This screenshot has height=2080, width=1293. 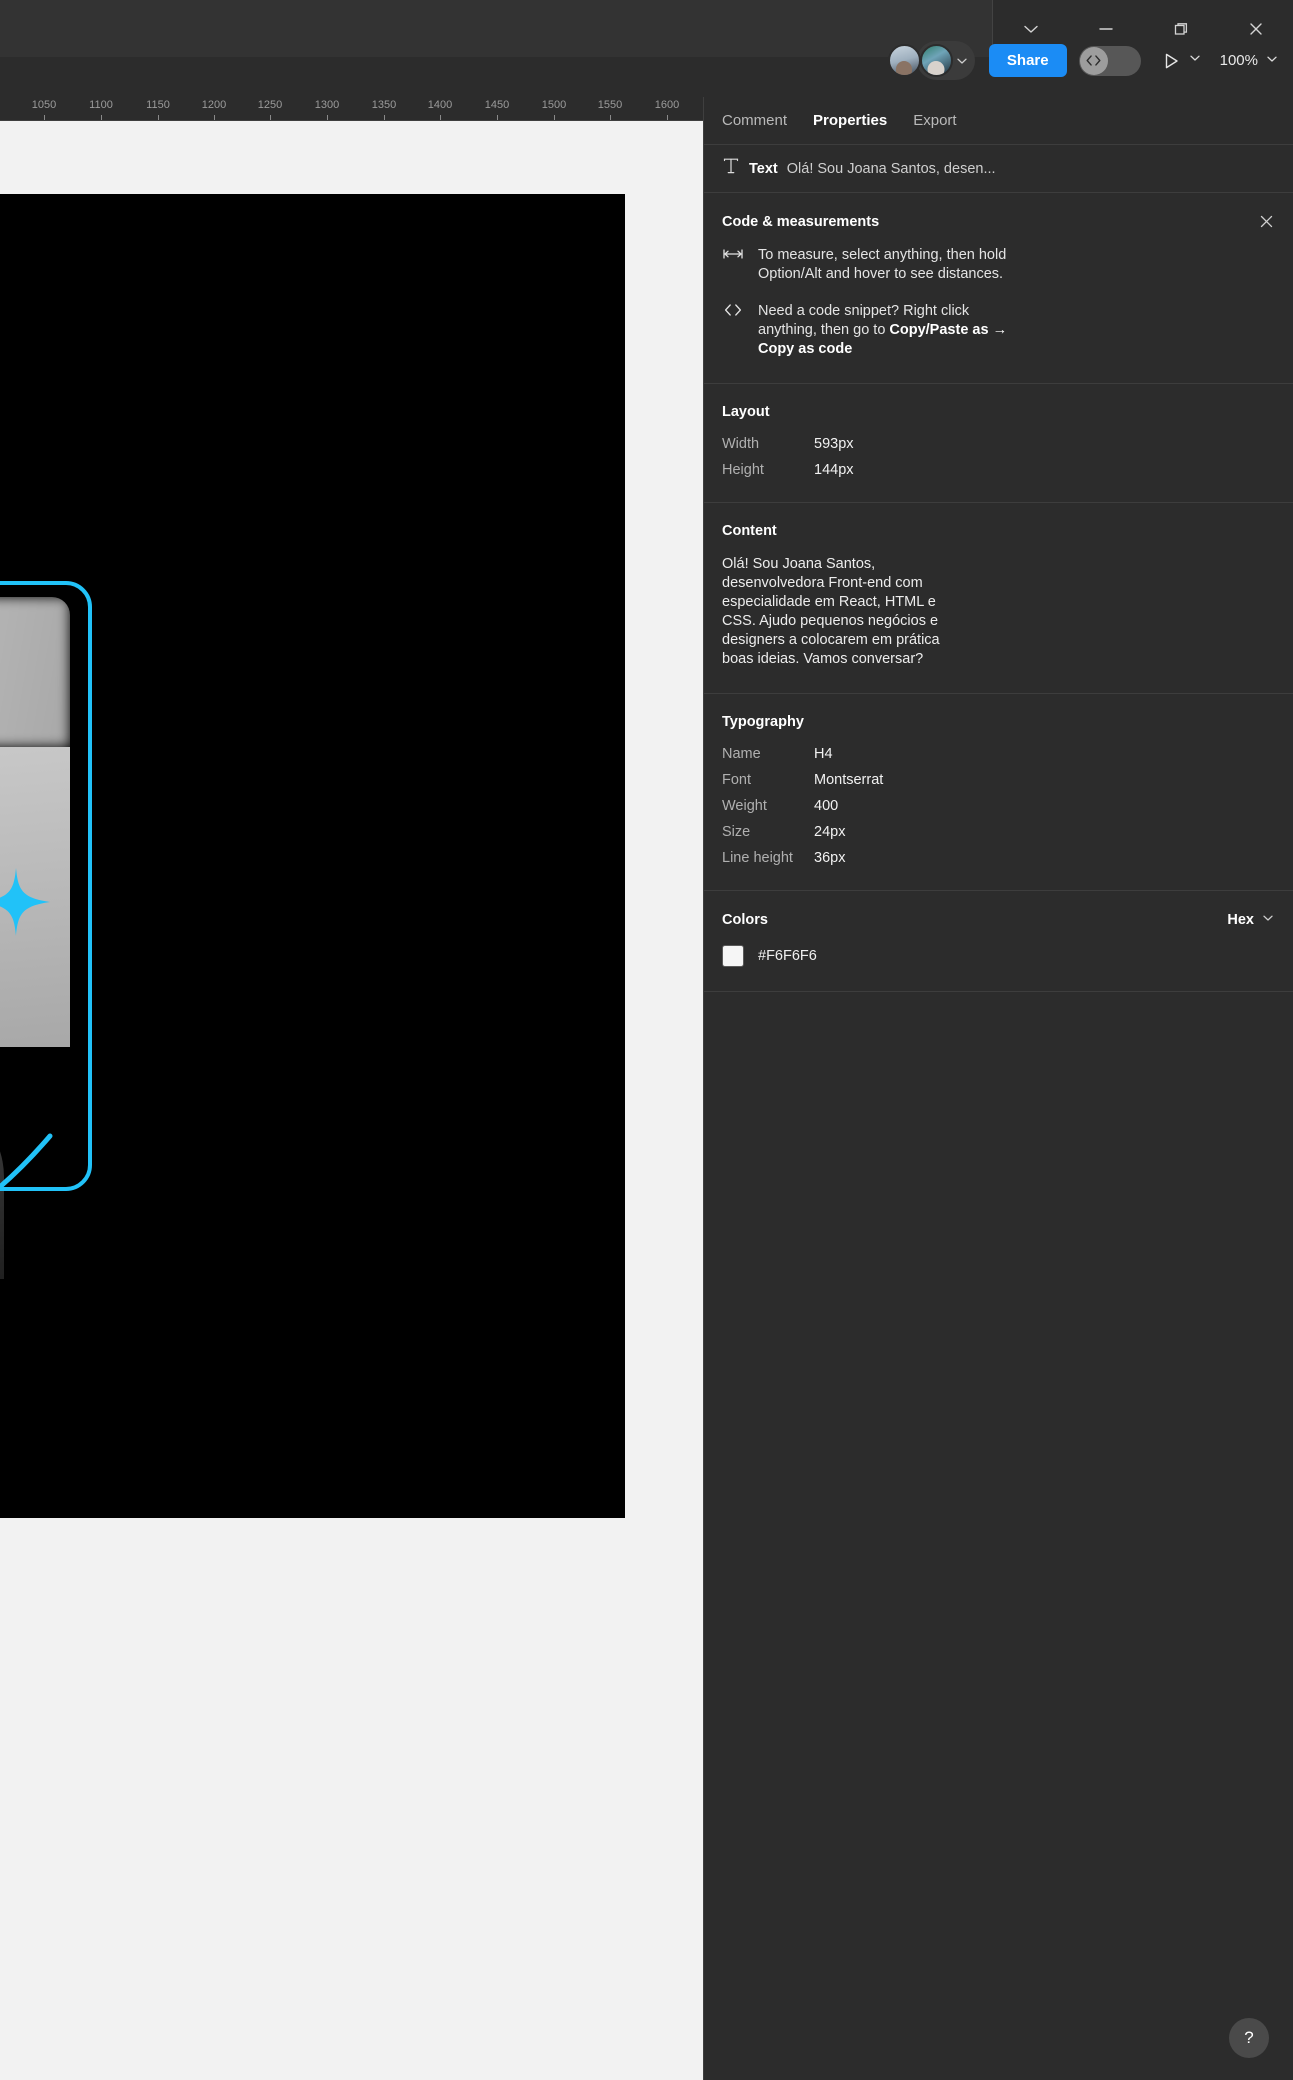 What do you see at coordinates (737, 780) in the screenshot?
I see `typography-key: Font` at bounding box center [737, 780].